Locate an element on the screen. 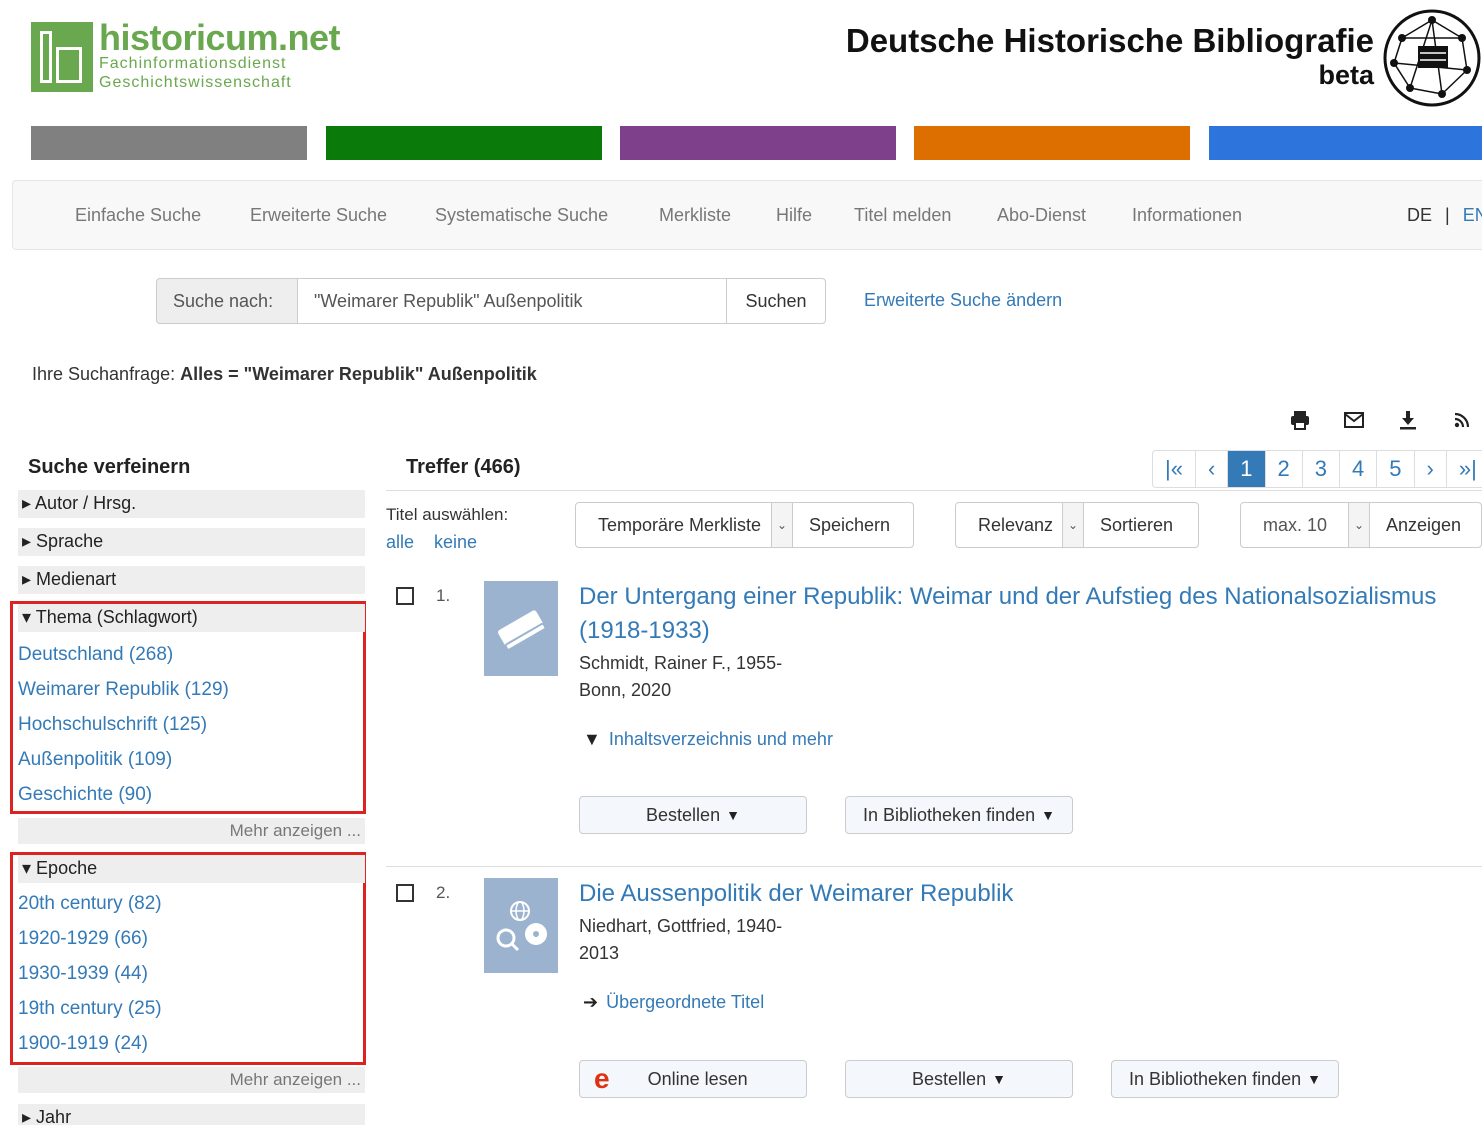 Image resolution: width=1482 pixels, height=1125 pixels. nav-erweiterte-suche: Erweiterte Suche is located at coordinates (318, 215).